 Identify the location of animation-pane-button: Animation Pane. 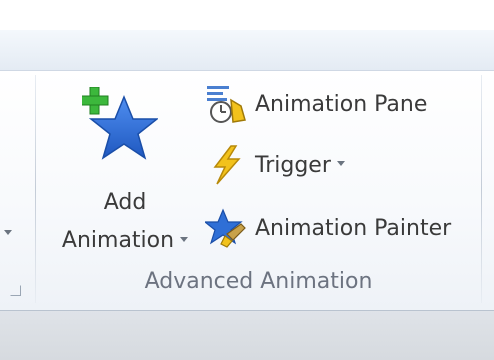
(316, 104).